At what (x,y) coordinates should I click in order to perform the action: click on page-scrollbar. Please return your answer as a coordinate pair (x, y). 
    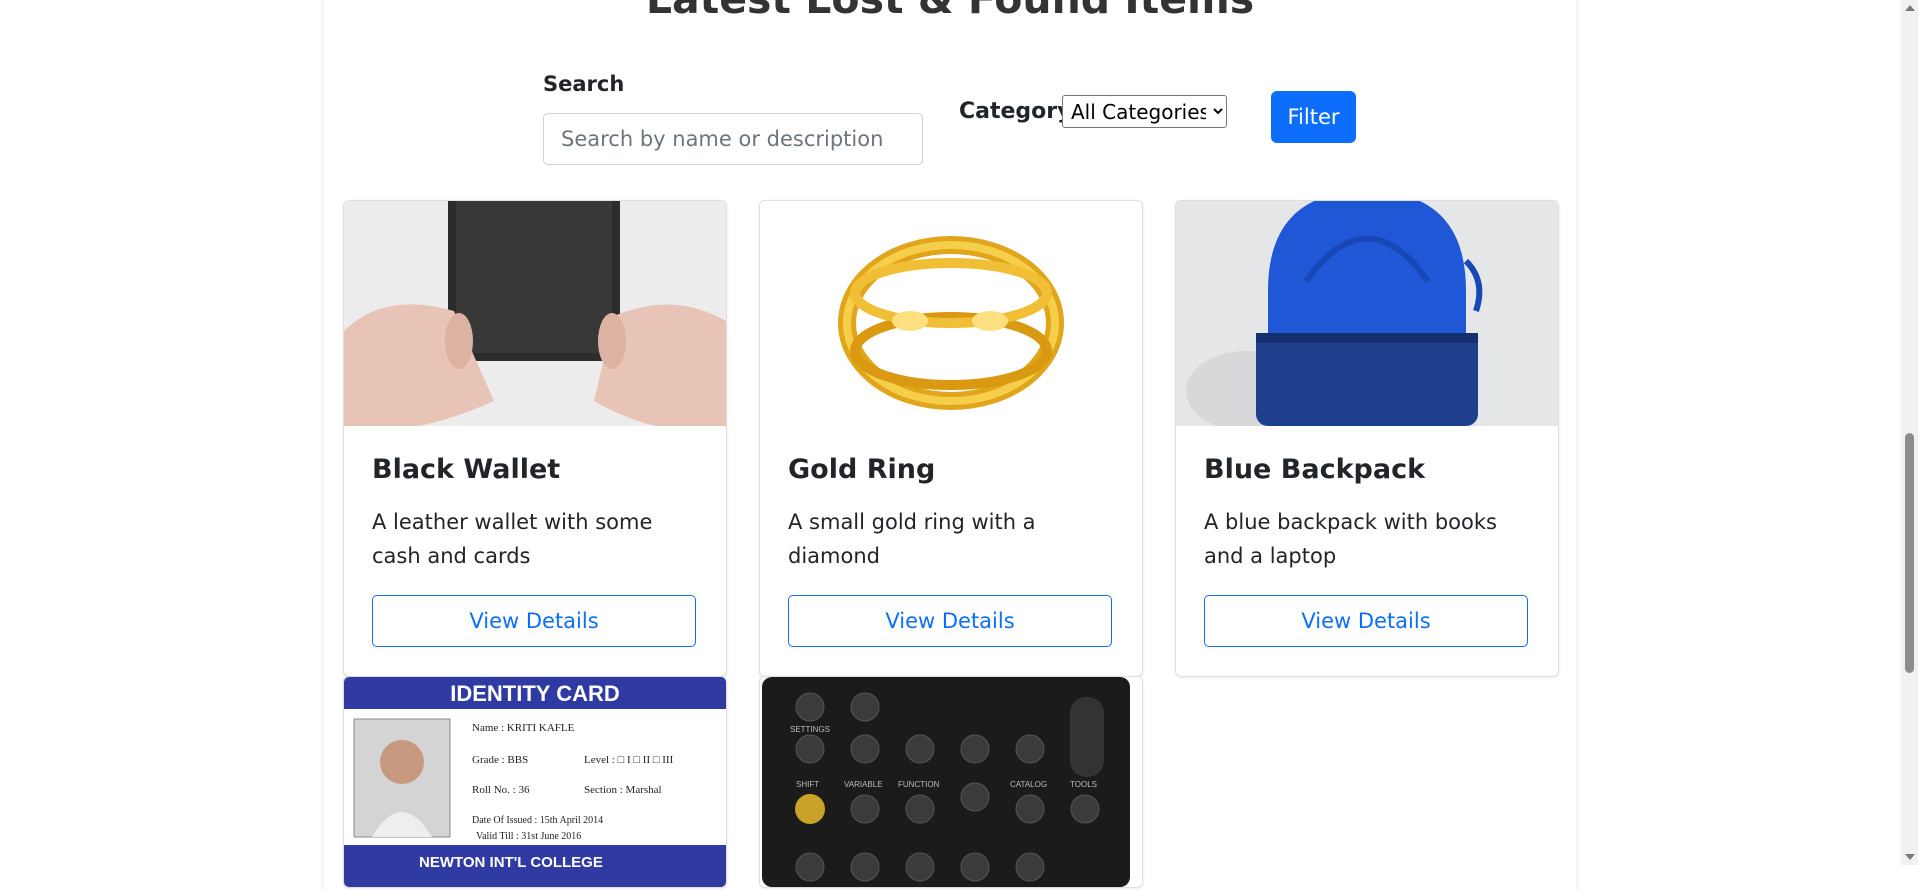
    Looking at the image, I should click on (1909, 432).